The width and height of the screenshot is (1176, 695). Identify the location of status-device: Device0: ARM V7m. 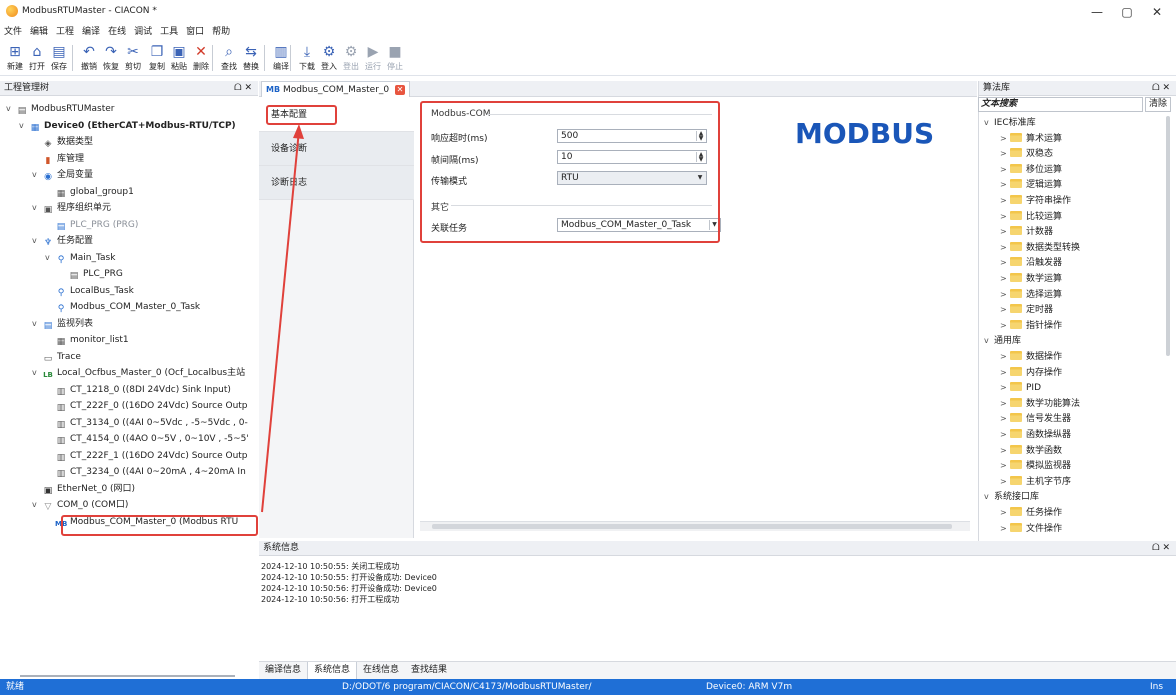
(749, 687).